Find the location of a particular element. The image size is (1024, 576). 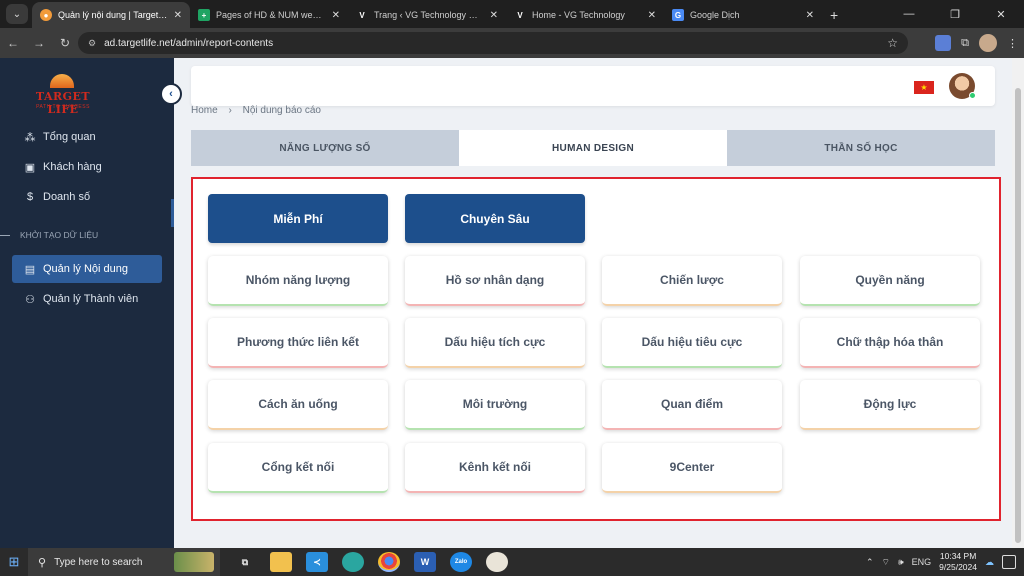

volume-icon: 🕪 is located at coordinates (901, 562).